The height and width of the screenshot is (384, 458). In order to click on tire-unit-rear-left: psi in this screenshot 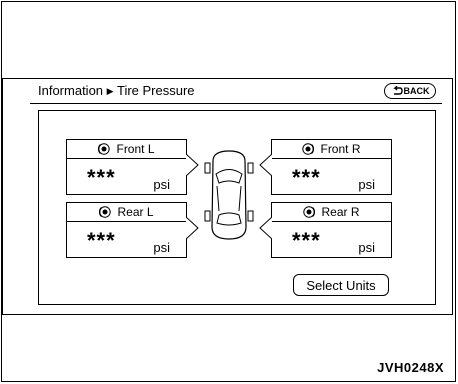, I will do `click(161, 247)`.